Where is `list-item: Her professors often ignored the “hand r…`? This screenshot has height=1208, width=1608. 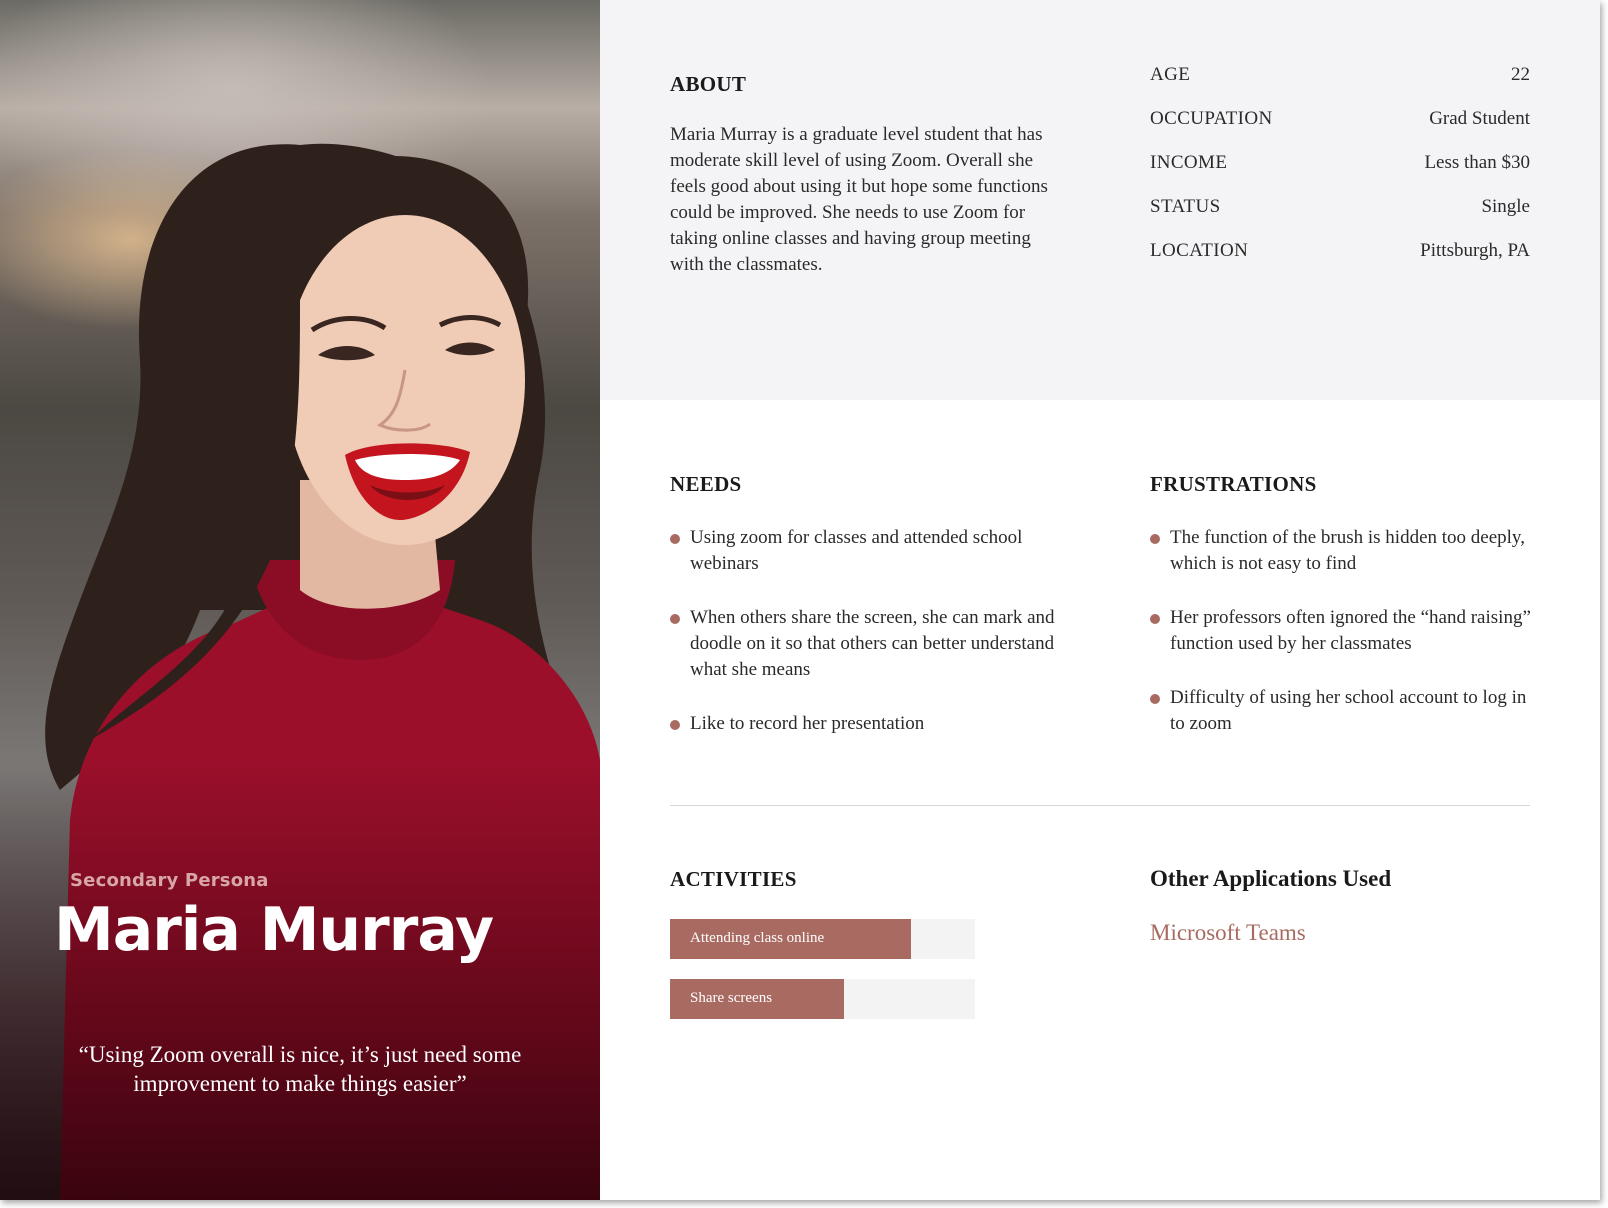
list-item: Her professors often ignored the “hand r… is located at coordinates (1345, 631).